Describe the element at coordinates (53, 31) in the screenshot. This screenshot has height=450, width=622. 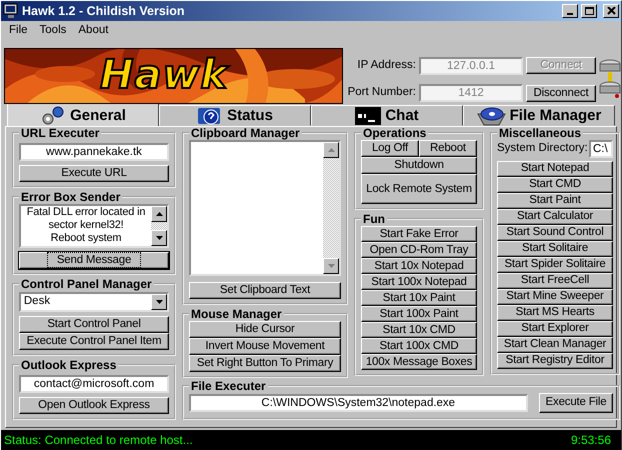
I see `menu-item: Tools` at that location.